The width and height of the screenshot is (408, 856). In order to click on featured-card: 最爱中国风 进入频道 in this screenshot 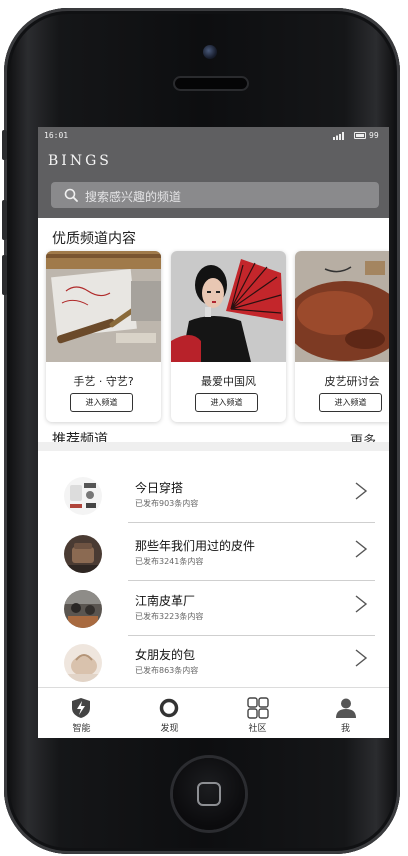, I will do `click(228, 336)`.